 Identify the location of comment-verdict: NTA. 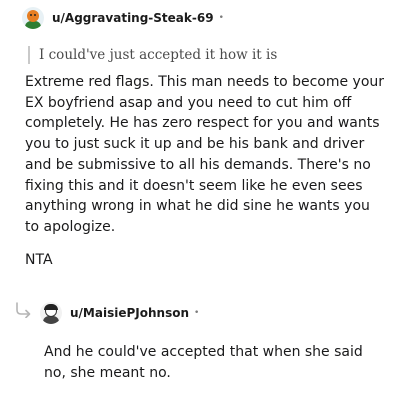
(39, 259).